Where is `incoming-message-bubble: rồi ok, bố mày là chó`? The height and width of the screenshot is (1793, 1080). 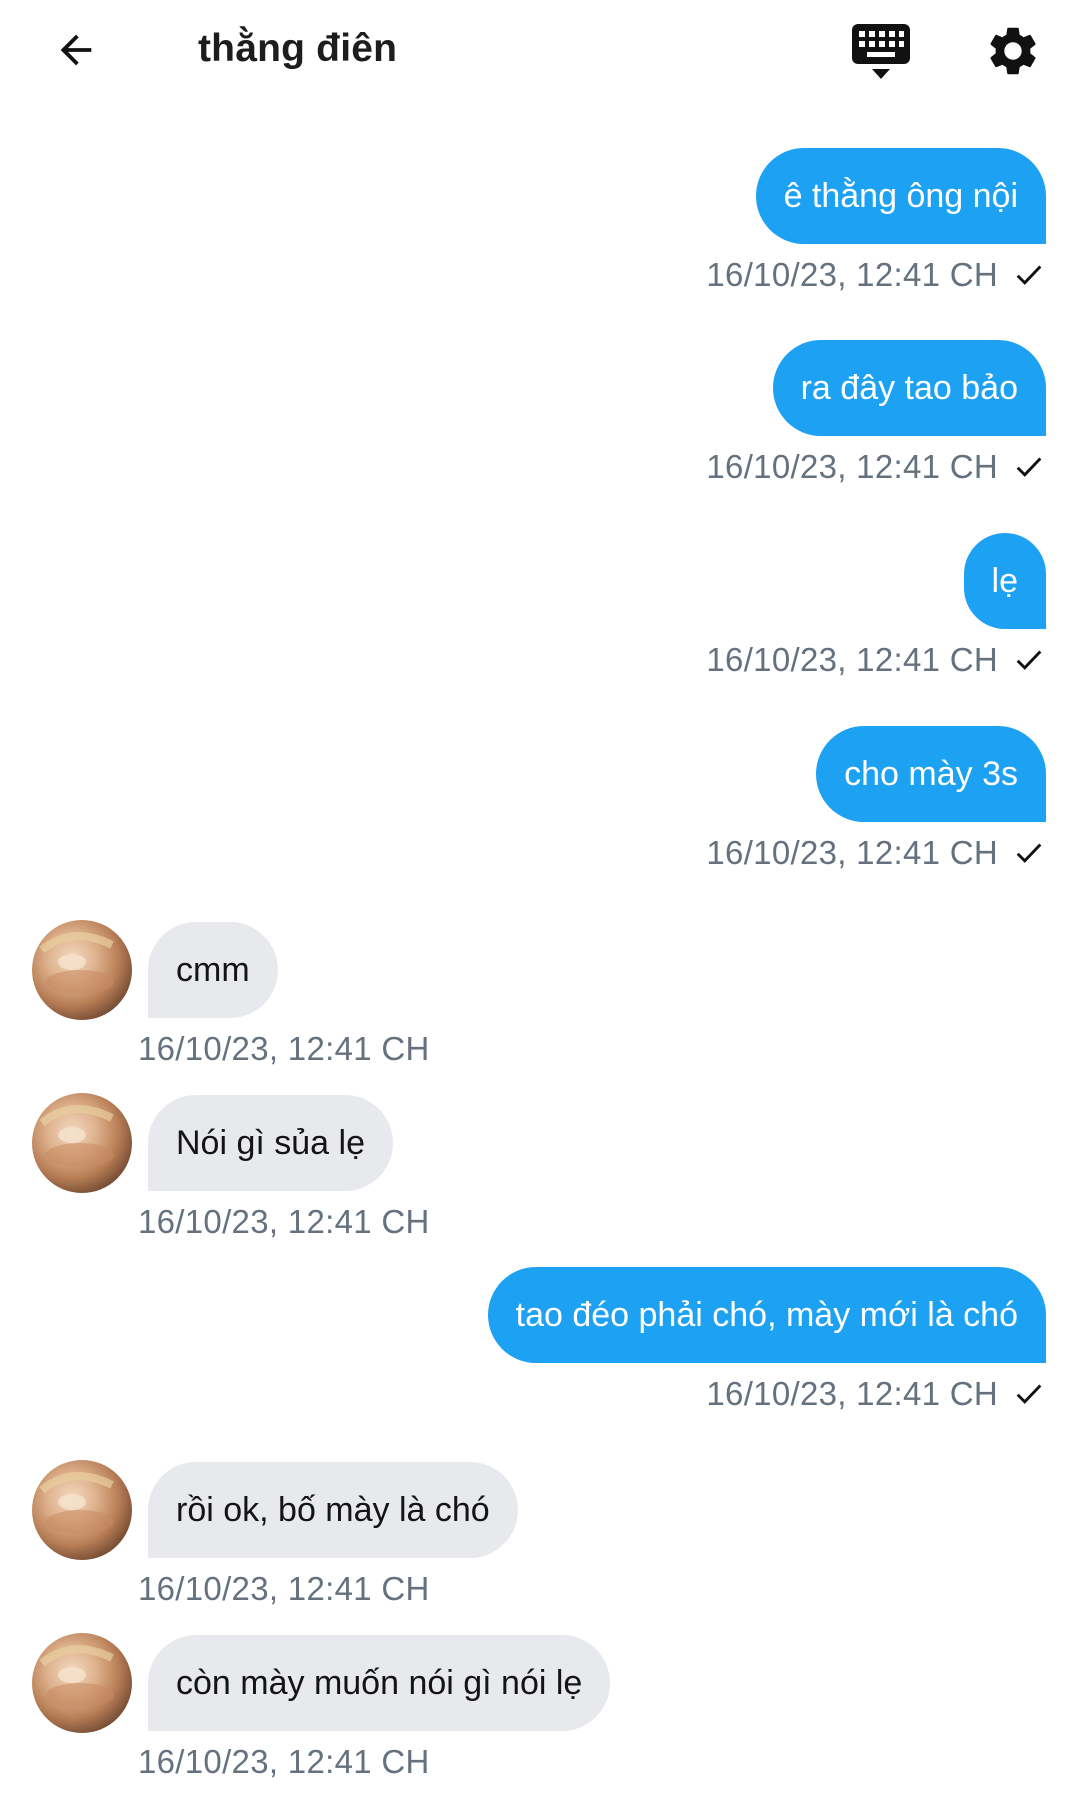 incoming-message-bubble: rồi ok, bố mày là chó is located at coordinates (333, 1510).